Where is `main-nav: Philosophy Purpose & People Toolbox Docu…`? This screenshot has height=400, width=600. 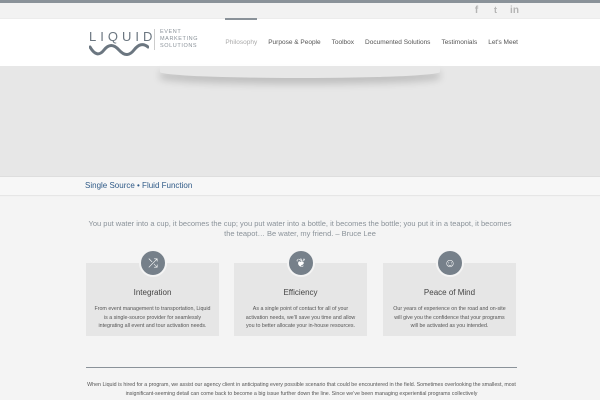 main-nav: Philosophy Purpose & People Toolbox Docu… is located at coordinates (371, 42).